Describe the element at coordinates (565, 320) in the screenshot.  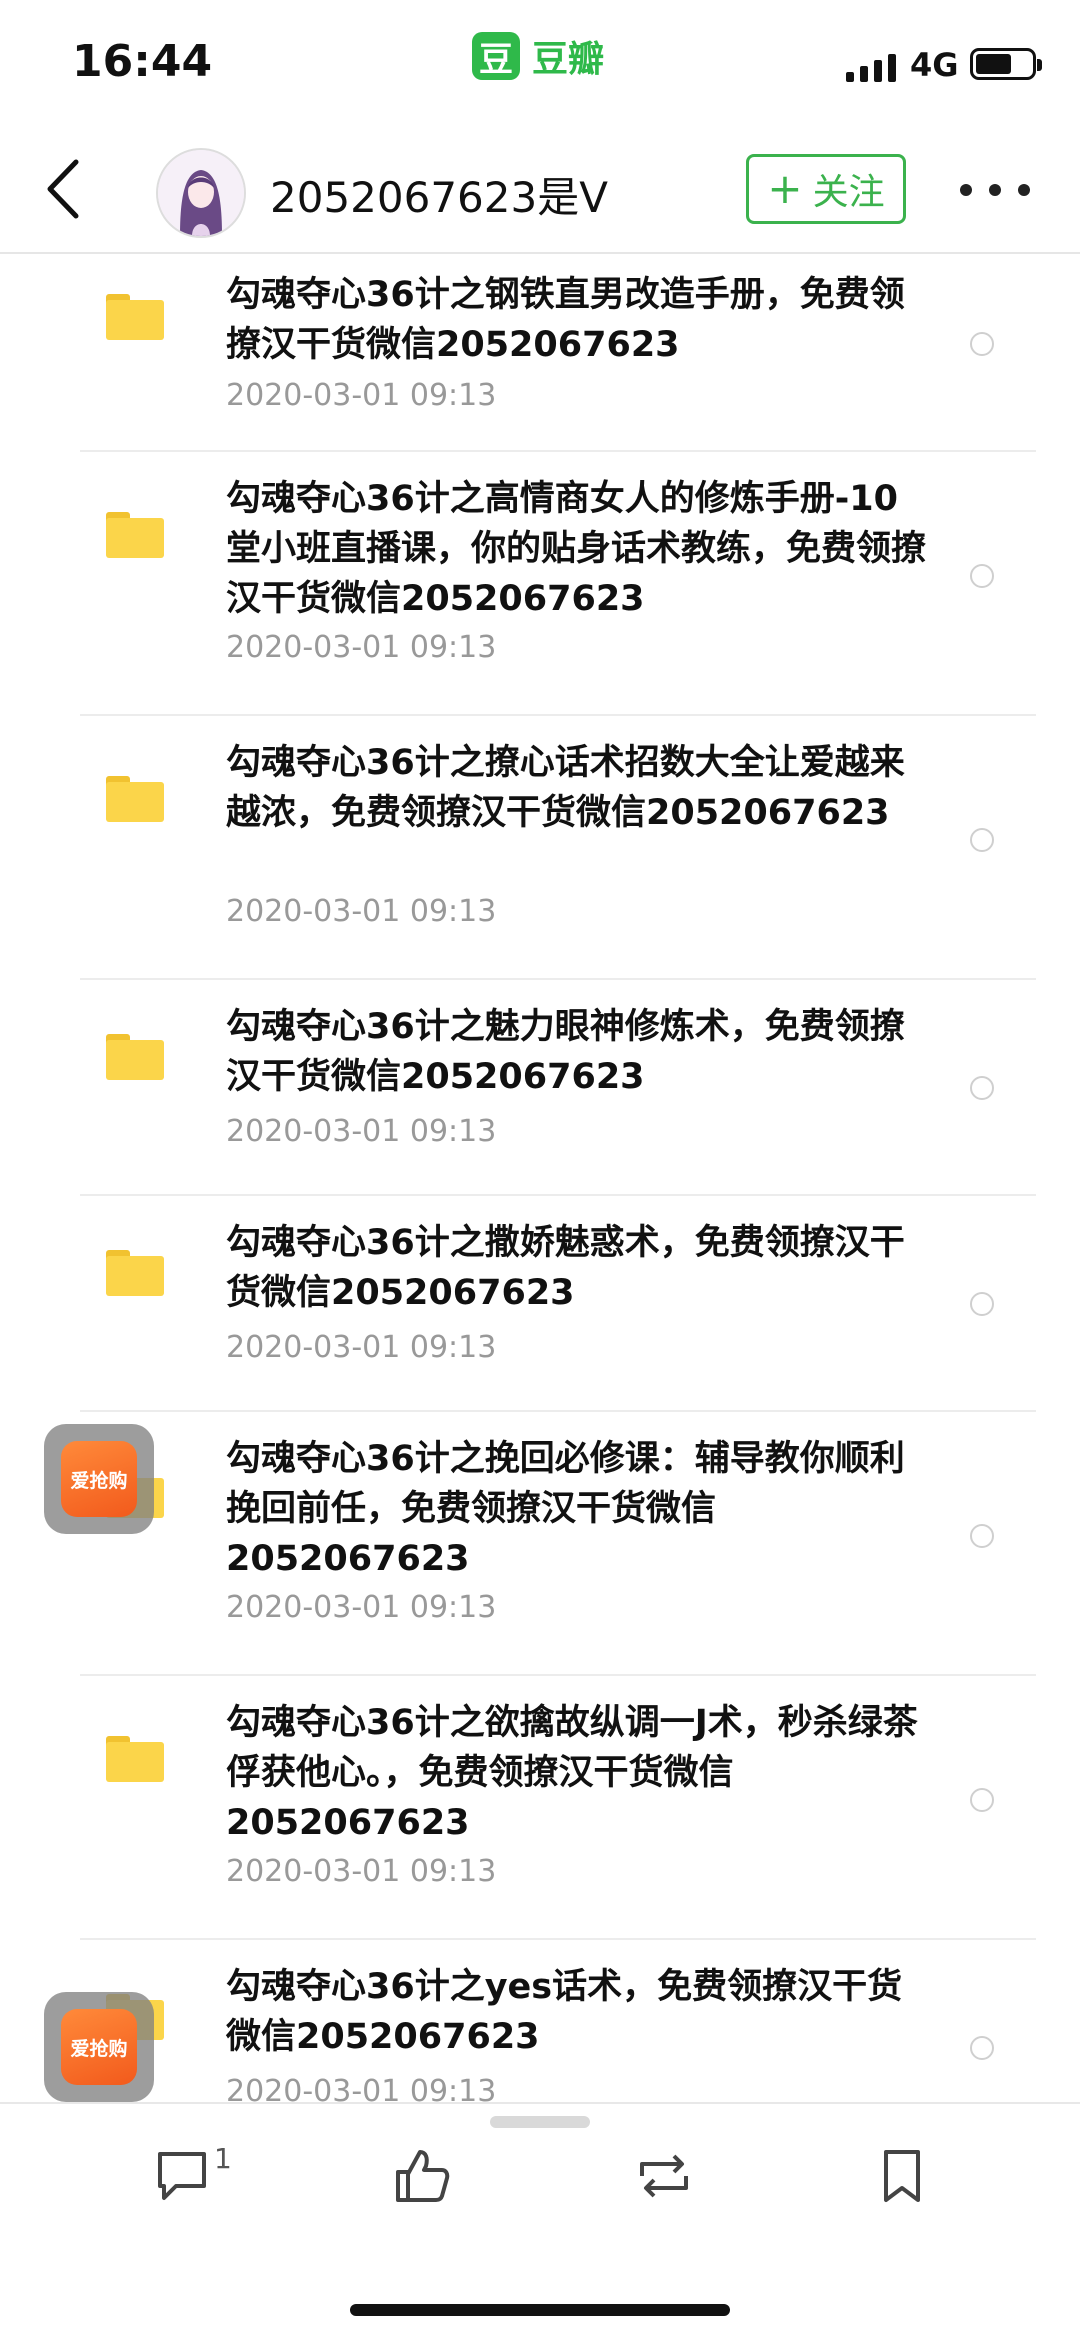
I see `post-title: 勾魂夺心36计之钢铁直男改造手册，免费领撩汉干货微信2052067623` at that location.